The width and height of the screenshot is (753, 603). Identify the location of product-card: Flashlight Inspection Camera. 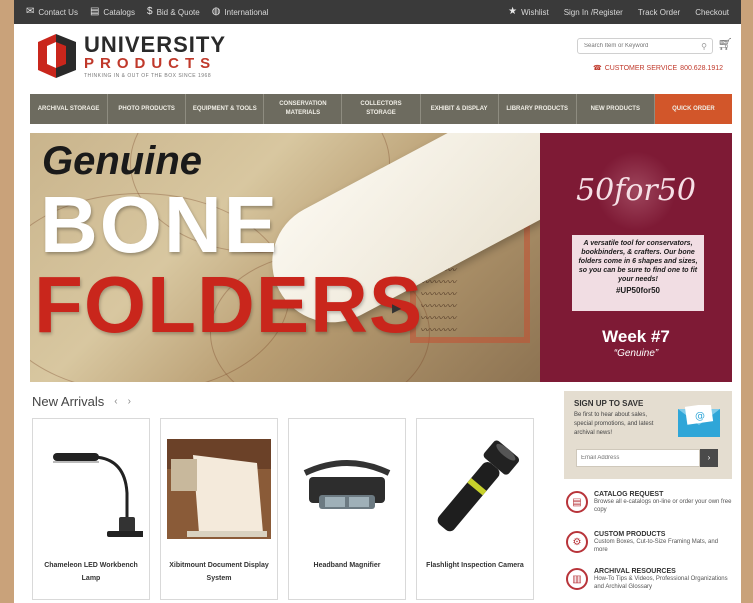
(475, 509).